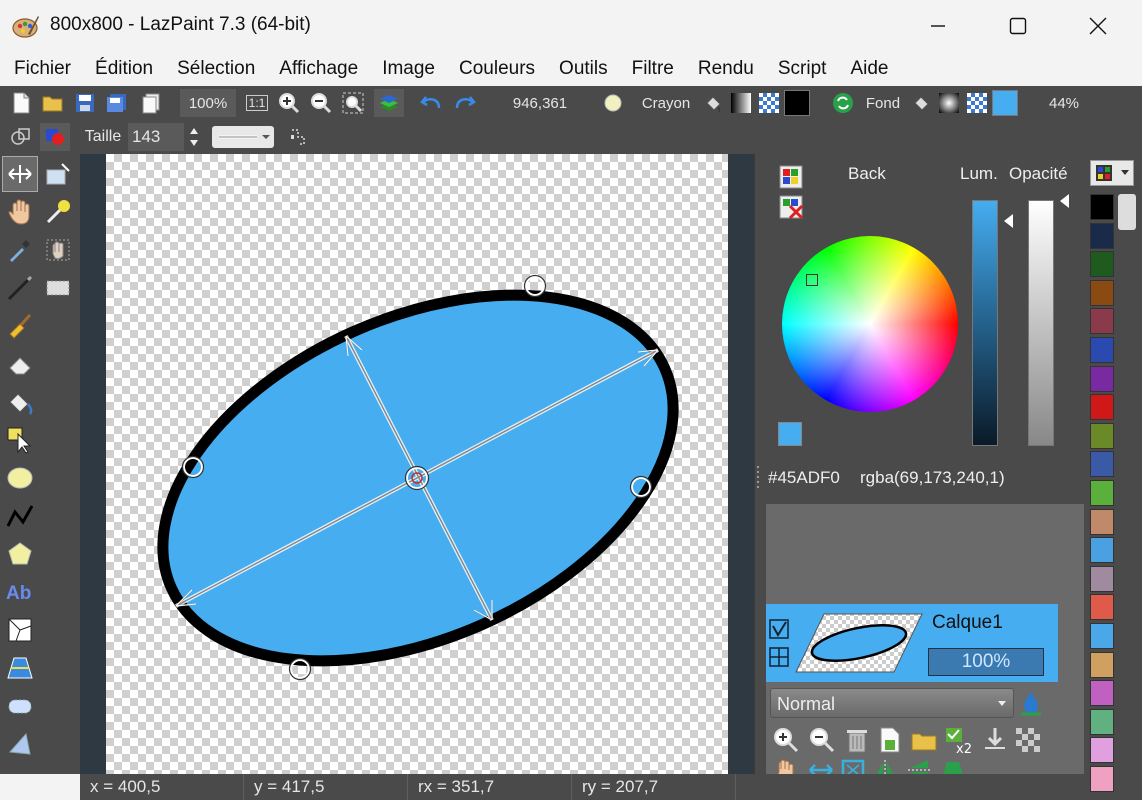 This screenshot has width=1142, height=800. I want to click on tool-layer-mapping, so click(20, 668).